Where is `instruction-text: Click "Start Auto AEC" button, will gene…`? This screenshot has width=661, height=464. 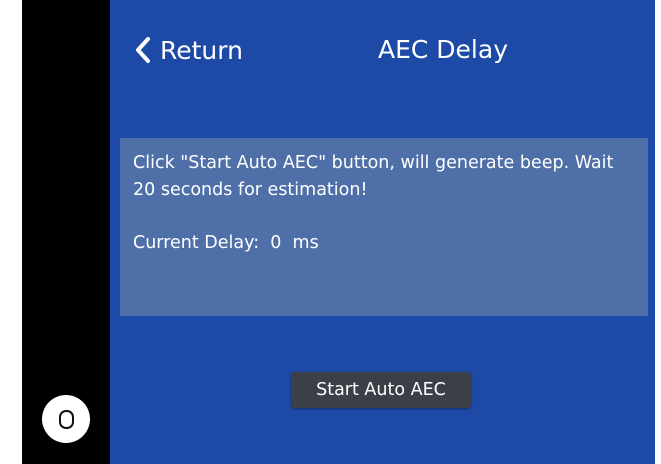
instruction-text: Click "Start Auto AEC" button, will gene… is located at coordinates (373, 176).